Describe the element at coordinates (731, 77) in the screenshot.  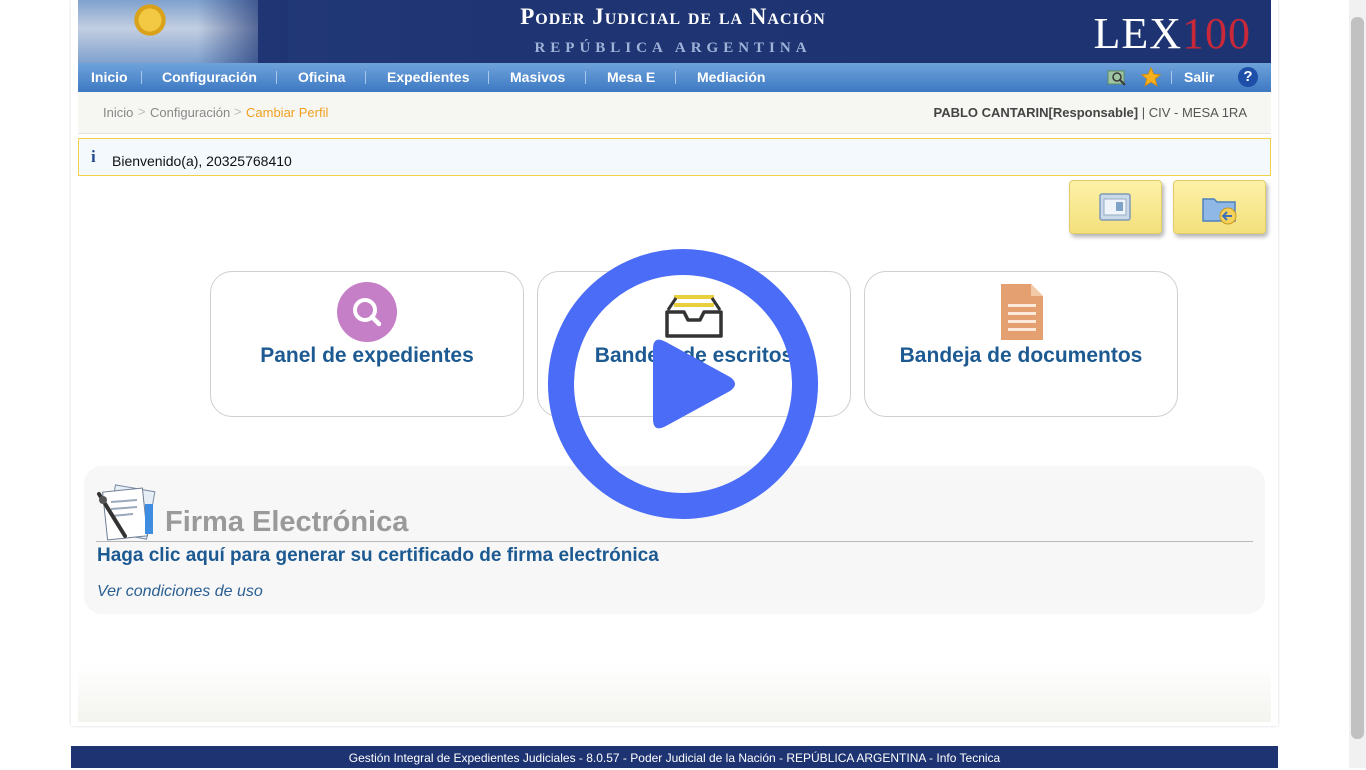
I see `nav-mediacion: Mediación` at that location.